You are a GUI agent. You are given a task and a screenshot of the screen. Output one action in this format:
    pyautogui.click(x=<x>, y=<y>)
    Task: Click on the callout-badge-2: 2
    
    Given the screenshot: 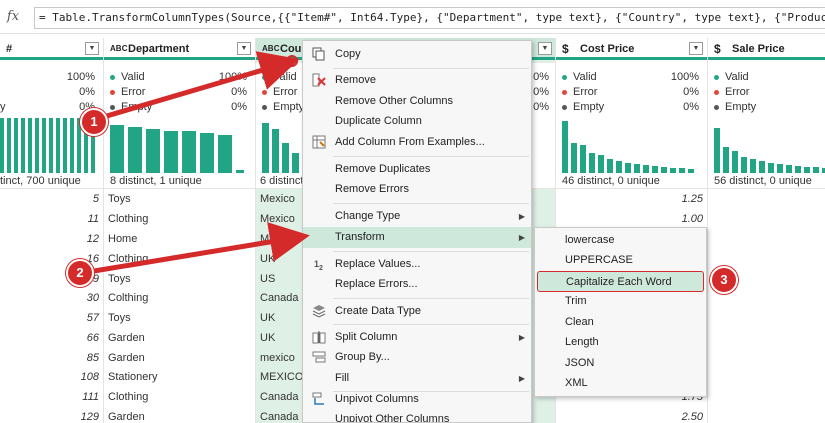 What is the action you would take?
    pyautogui.click(x=80, y=273)
    